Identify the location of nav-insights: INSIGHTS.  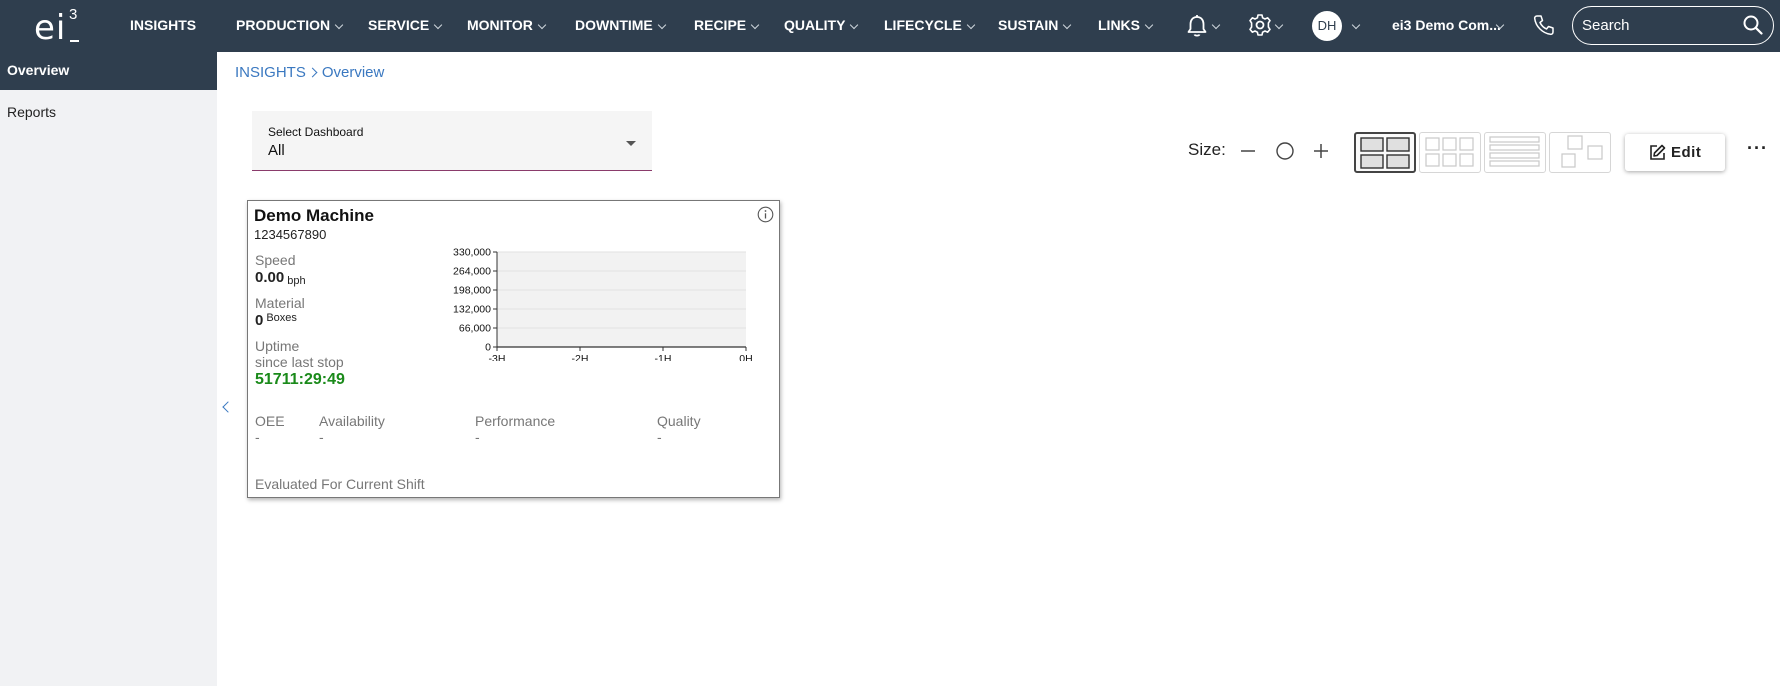
(163, 26).